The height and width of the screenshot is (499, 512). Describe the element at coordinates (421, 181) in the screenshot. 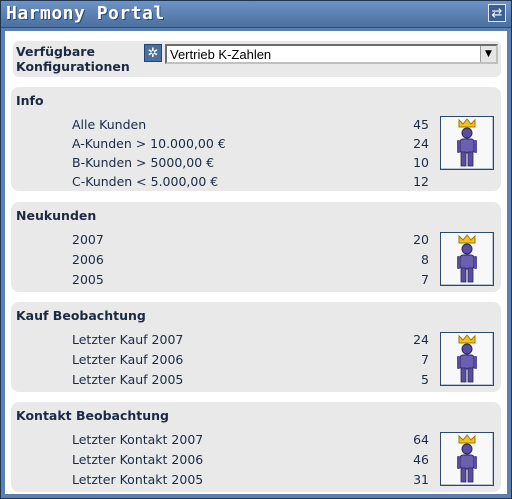

I see `row-value: 12` at that location.